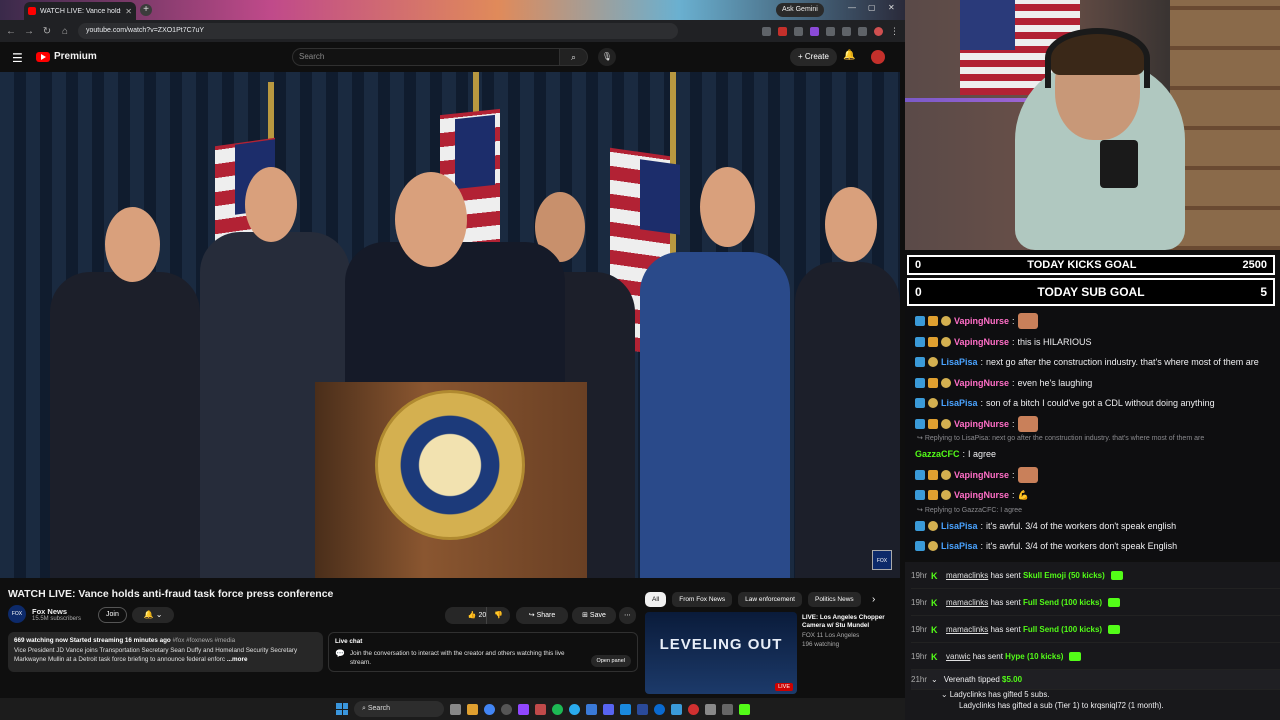  I want to click on subscribed-bell-button: 🔔 ⌄, so click(153, 615).